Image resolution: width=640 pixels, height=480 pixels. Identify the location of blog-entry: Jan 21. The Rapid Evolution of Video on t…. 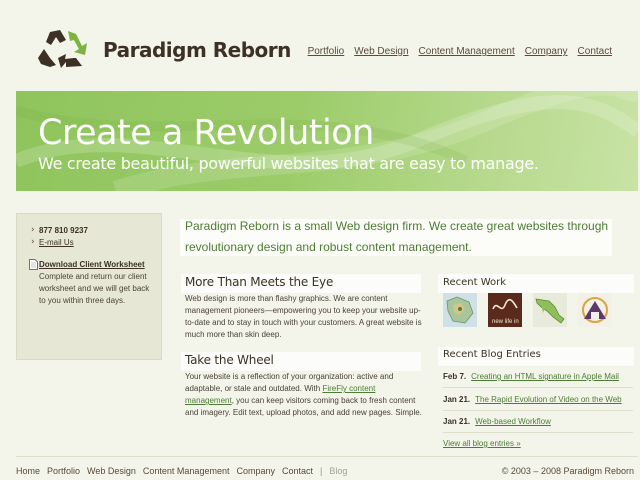
(532, 399).